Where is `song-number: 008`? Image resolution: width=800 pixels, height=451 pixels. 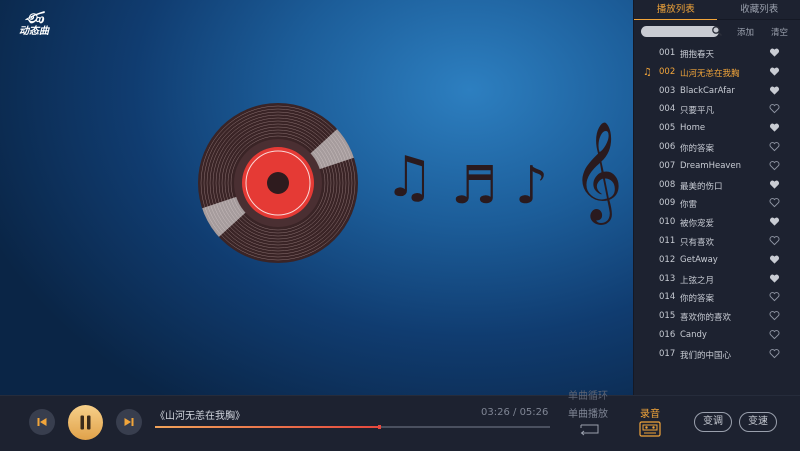 song-number: 008 is located at coordinates (667, 185).